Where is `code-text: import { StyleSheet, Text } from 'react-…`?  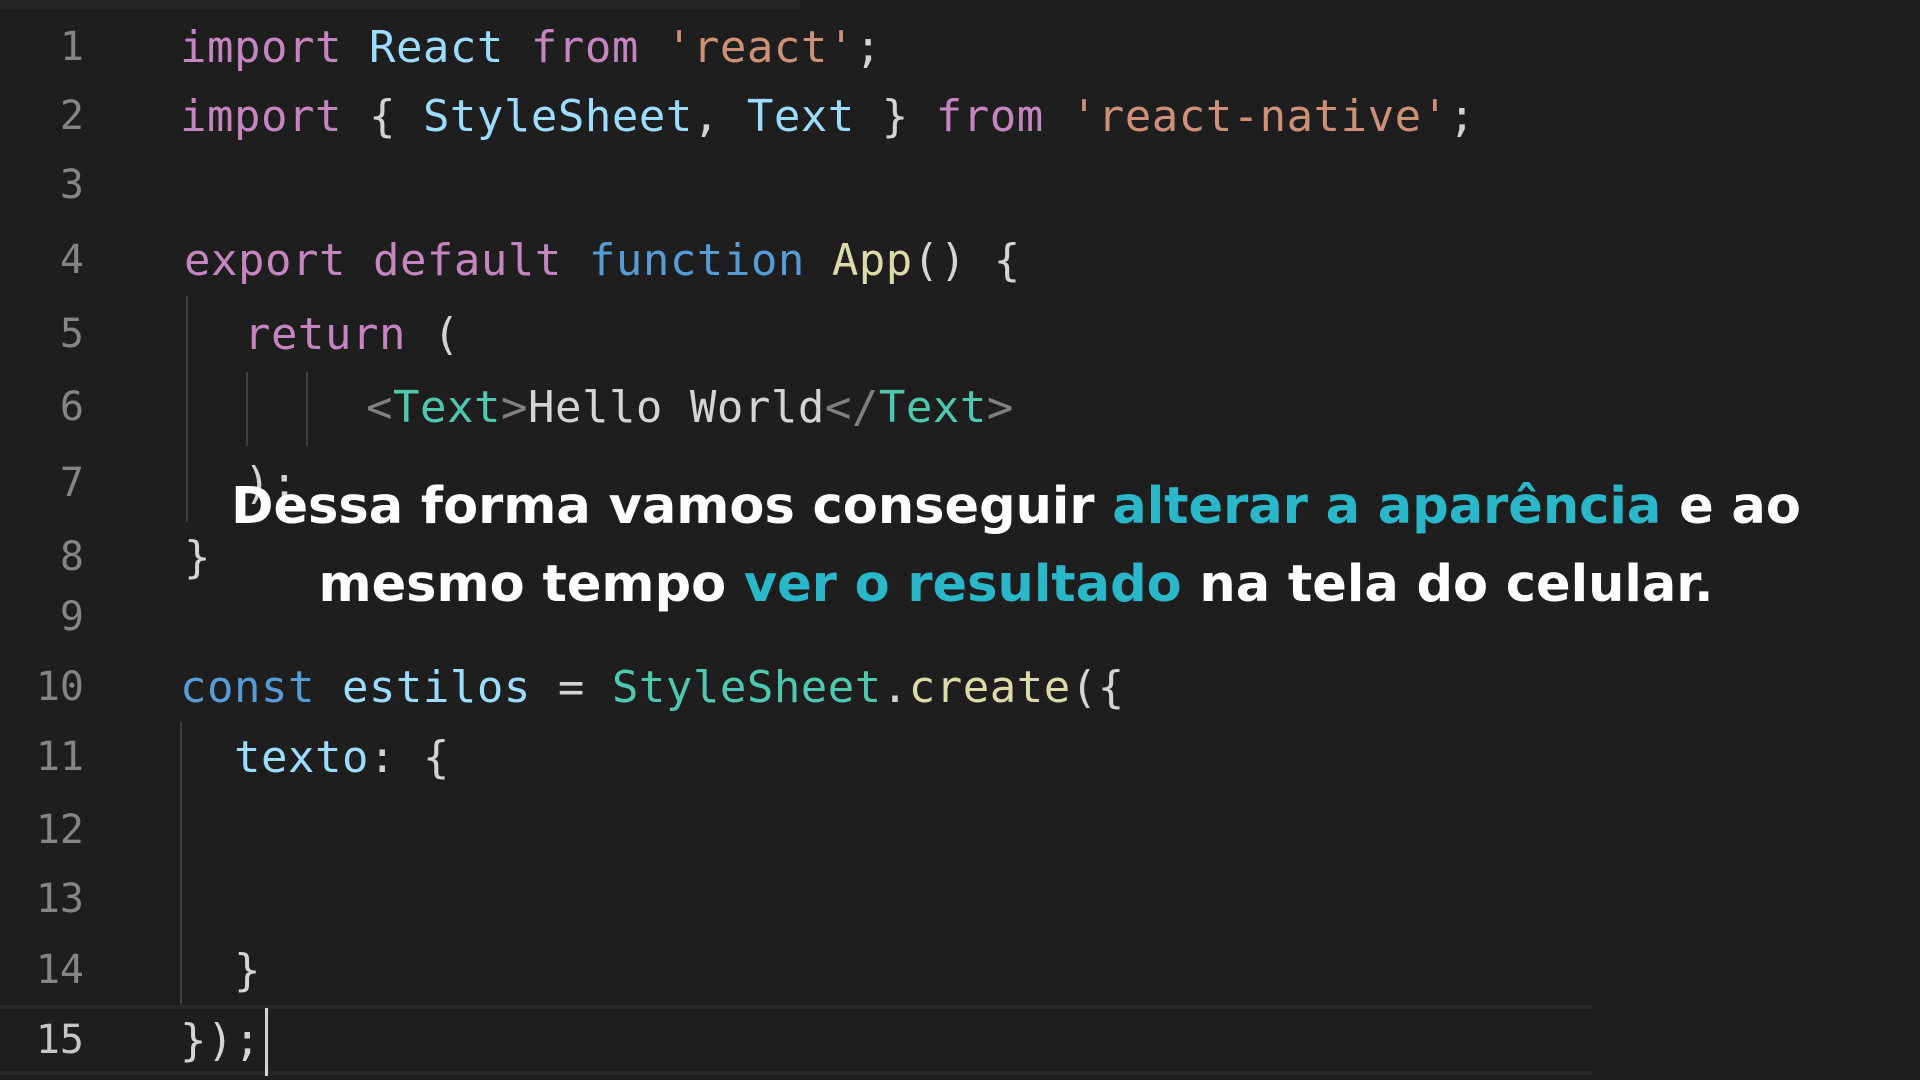
code-text: import { StyleSheet, Text } from 'react-… is located at coordinates (828, 116).